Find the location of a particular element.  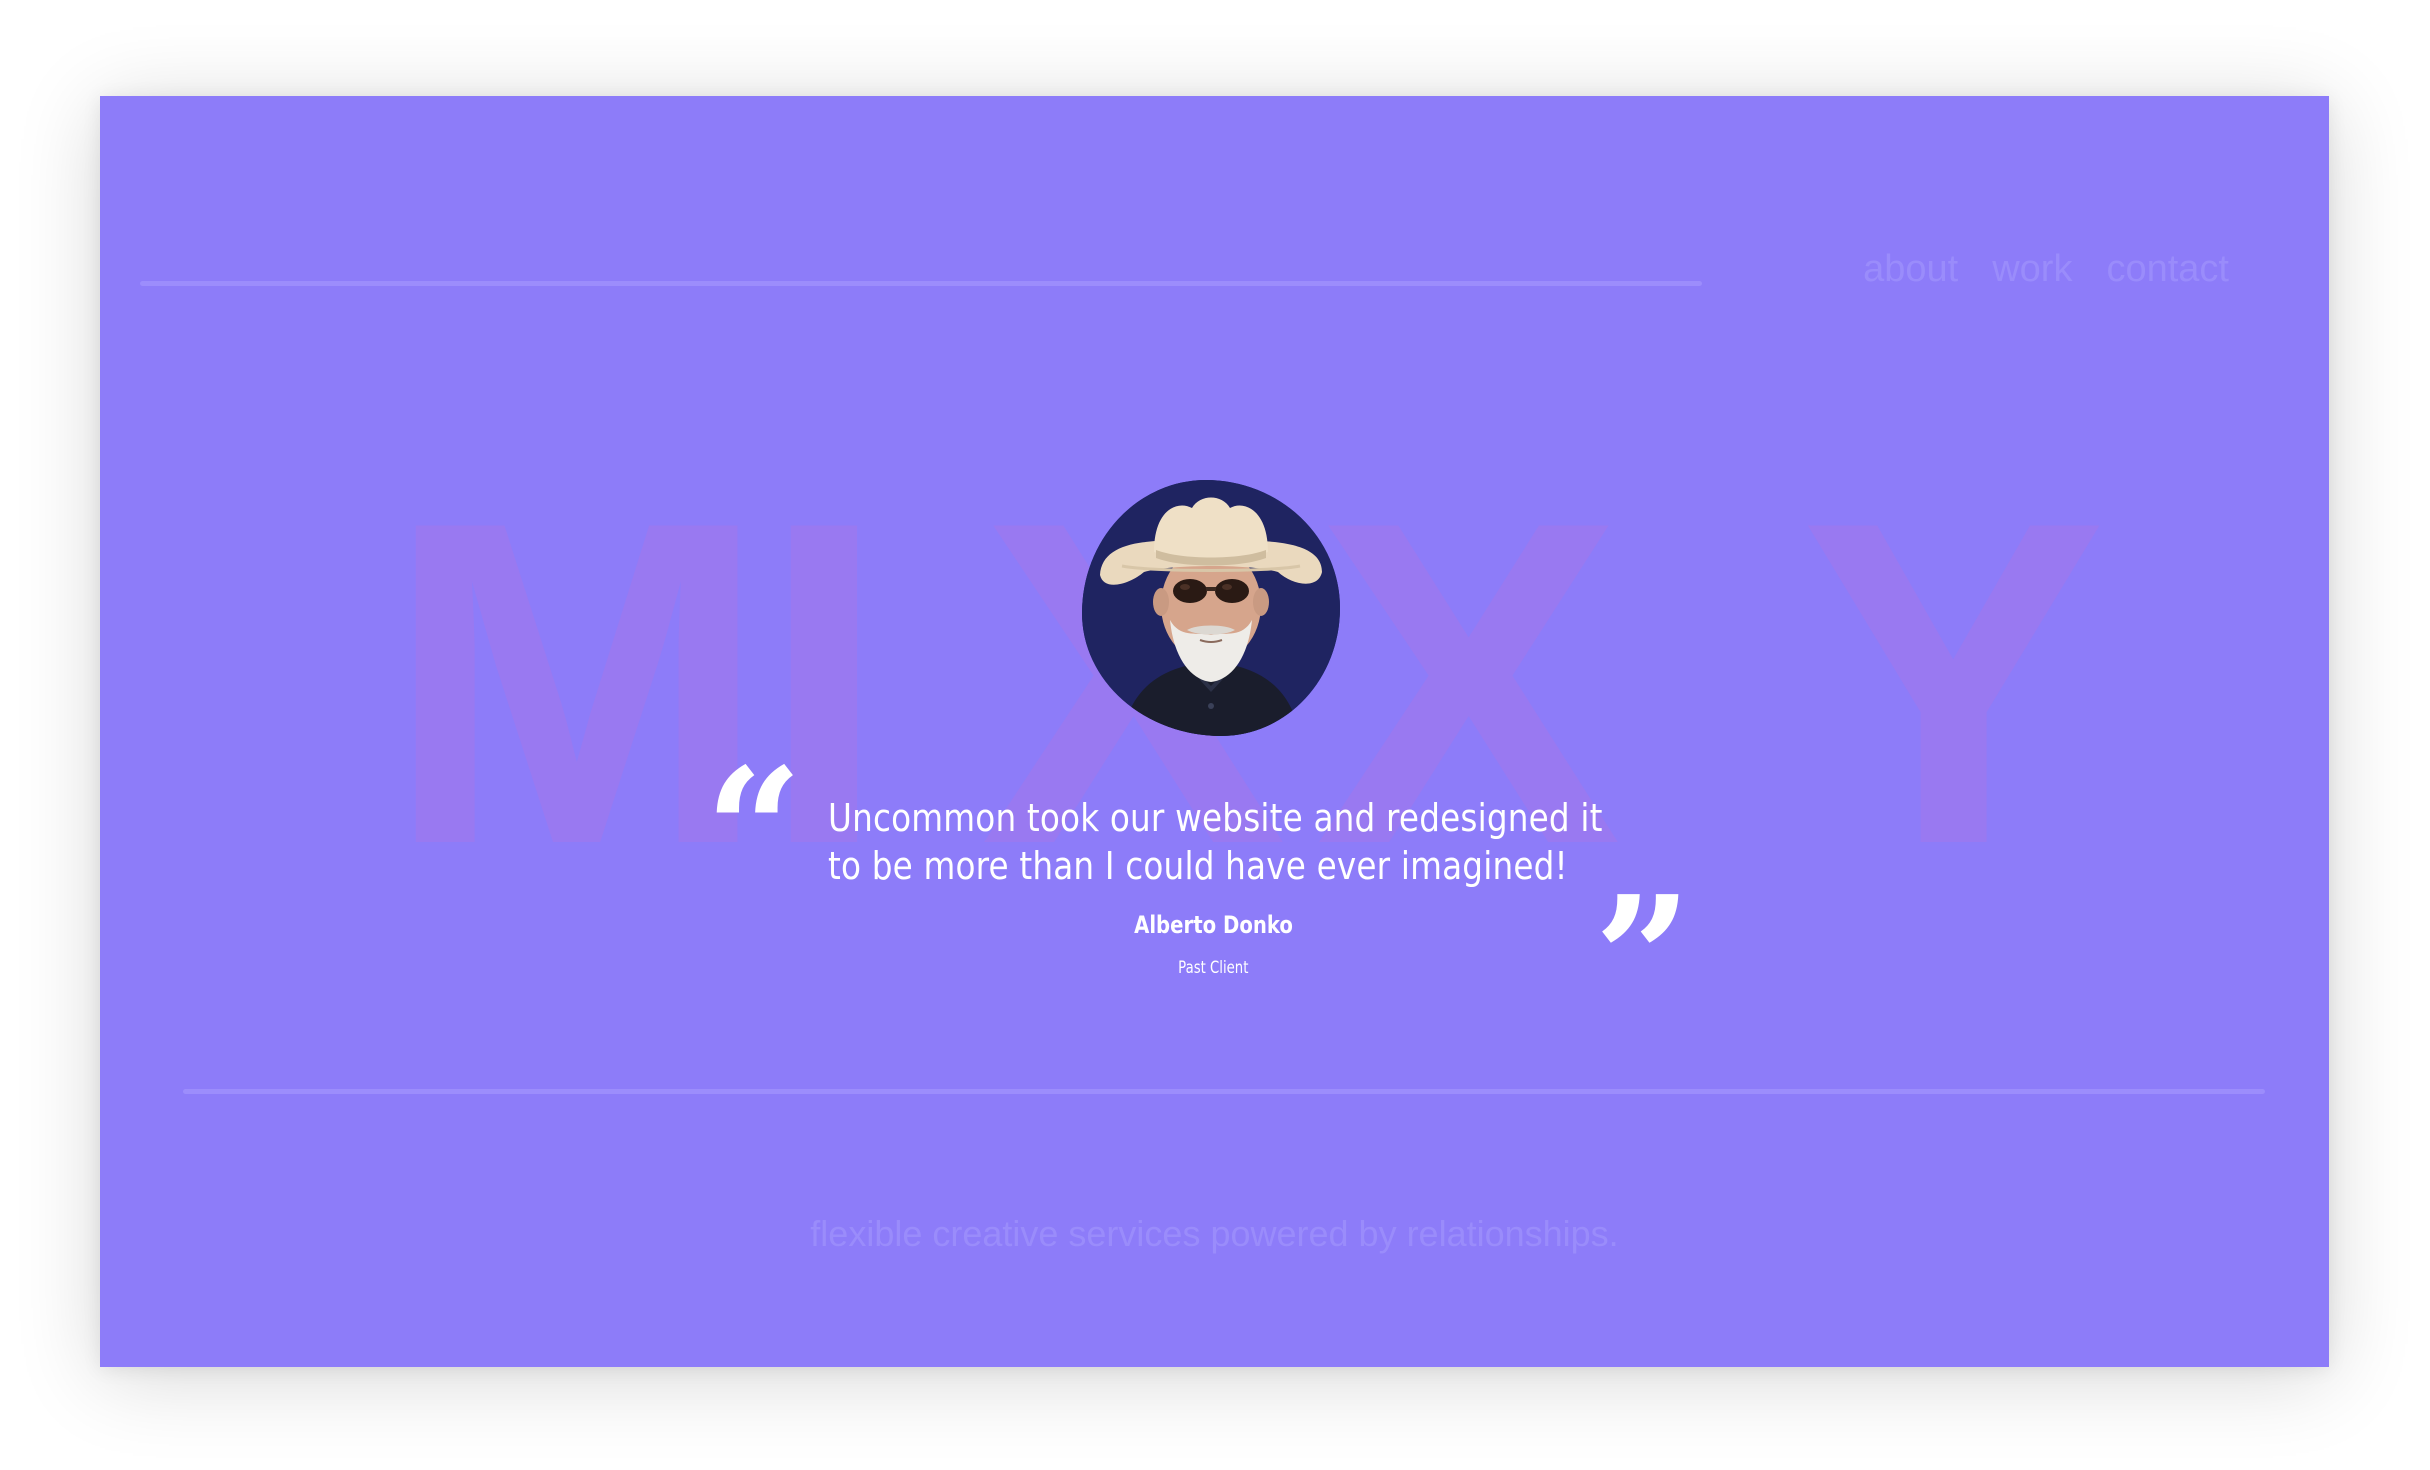

nav-link-about: about is located at coordinates (1910, 269).